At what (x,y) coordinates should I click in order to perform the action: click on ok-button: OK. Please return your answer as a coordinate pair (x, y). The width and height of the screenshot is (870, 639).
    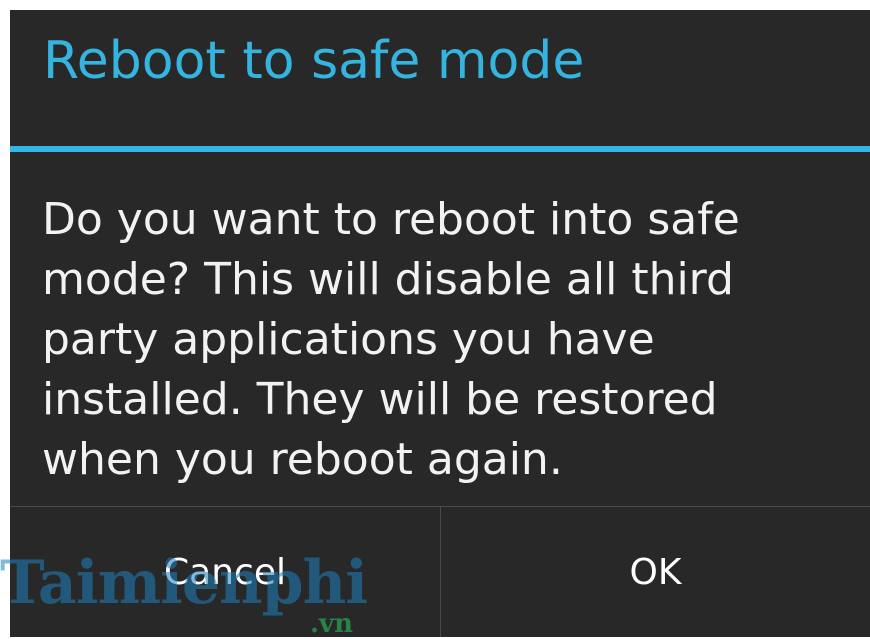
    Looking at the image, I should click on (655, 572).